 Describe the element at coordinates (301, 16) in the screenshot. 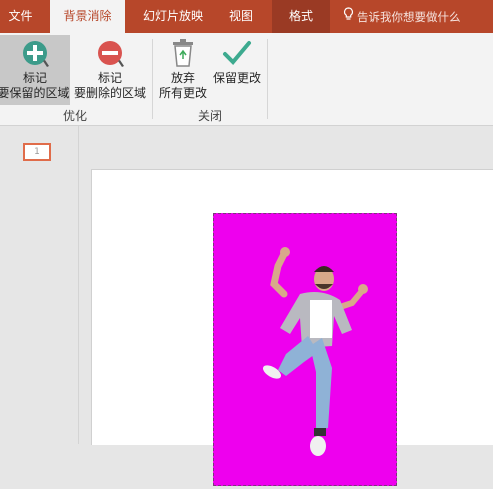

I see `tab-format: 格式` at that location.